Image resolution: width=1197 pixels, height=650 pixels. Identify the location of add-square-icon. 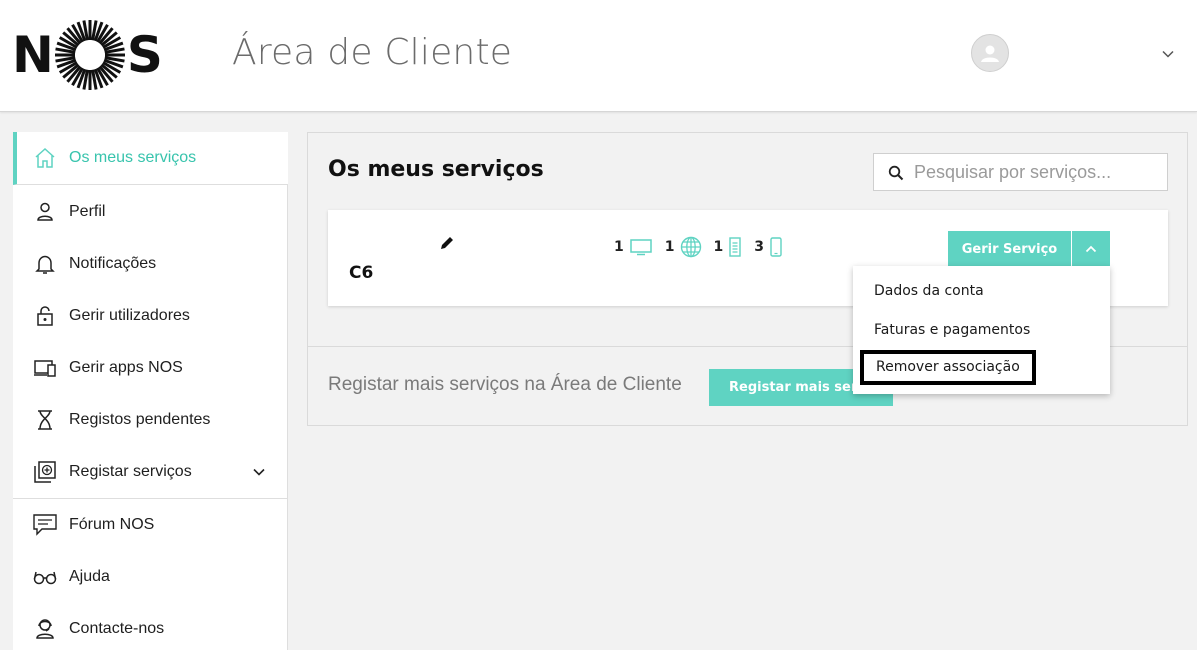
(45, 472).